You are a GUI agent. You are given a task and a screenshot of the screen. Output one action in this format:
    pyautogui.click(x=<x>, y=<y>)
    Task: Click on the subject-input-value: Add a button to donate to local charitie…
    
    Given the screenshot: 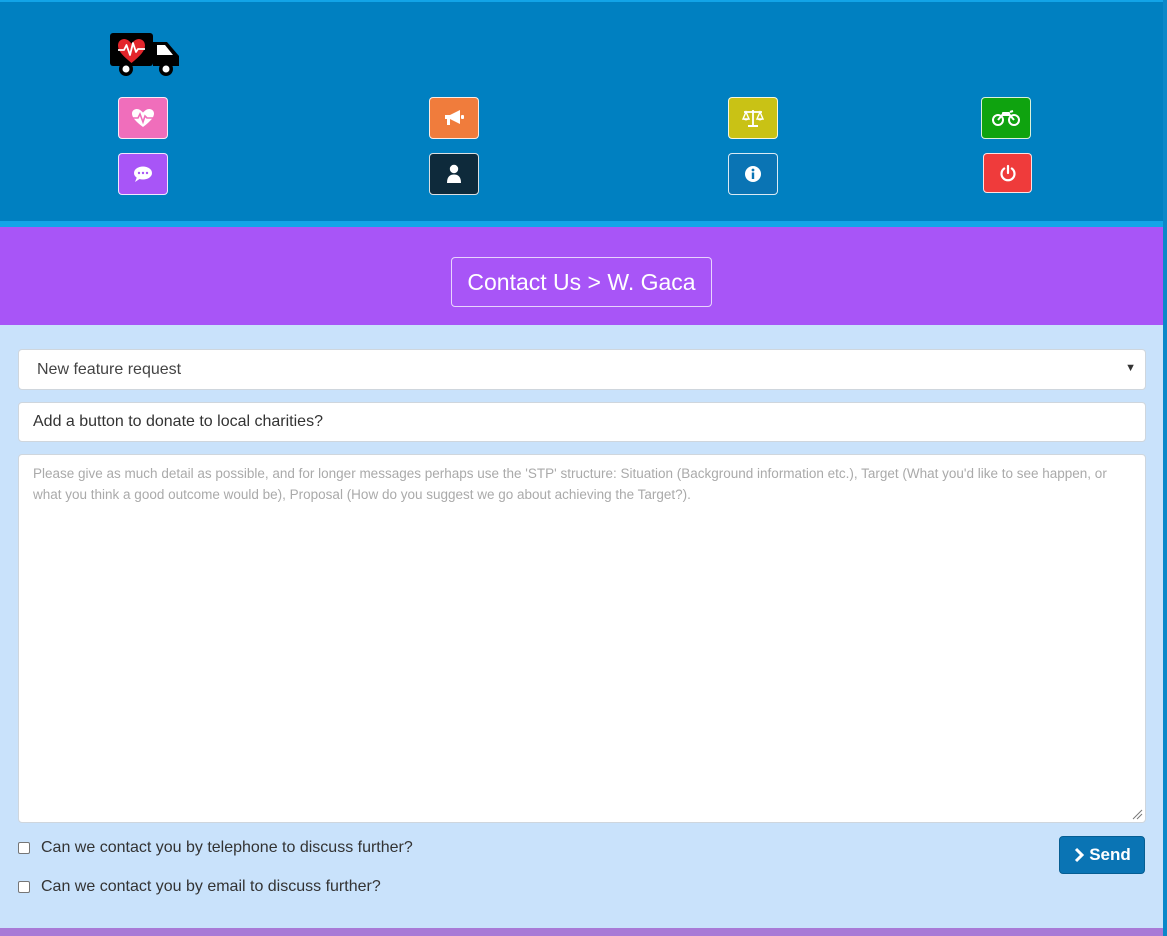 What is the action you would take?
    pyautogui.click(x=178, y=421)
    